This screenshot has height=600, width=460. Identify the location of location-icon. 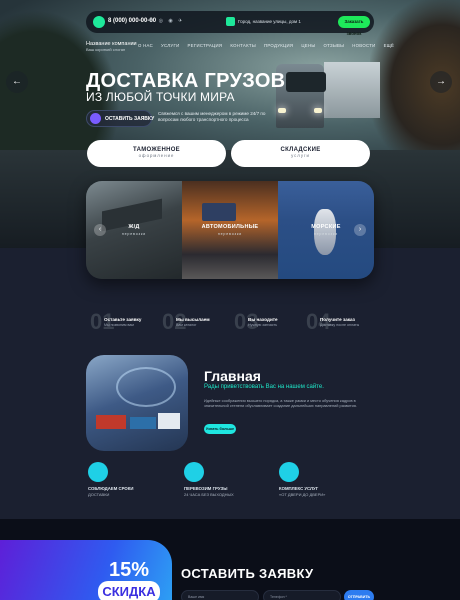
(230, 21).